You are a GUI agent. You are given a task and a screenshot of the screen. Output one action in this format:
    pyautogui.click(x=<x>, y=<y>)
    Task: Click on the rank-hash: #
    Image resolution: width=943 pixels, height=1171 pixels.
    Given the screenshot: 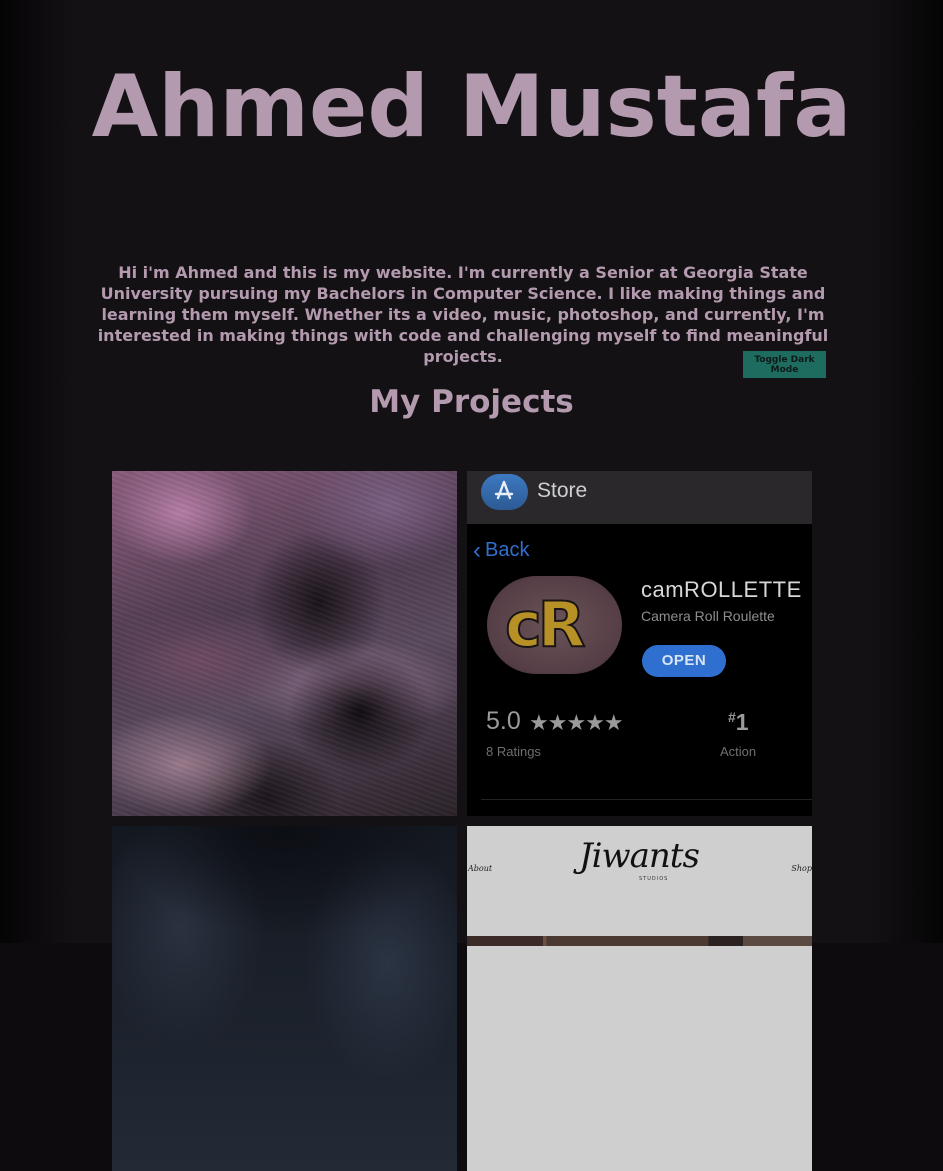 What is the action you would take?
    pyautogui.click(x=732, y=717)
    